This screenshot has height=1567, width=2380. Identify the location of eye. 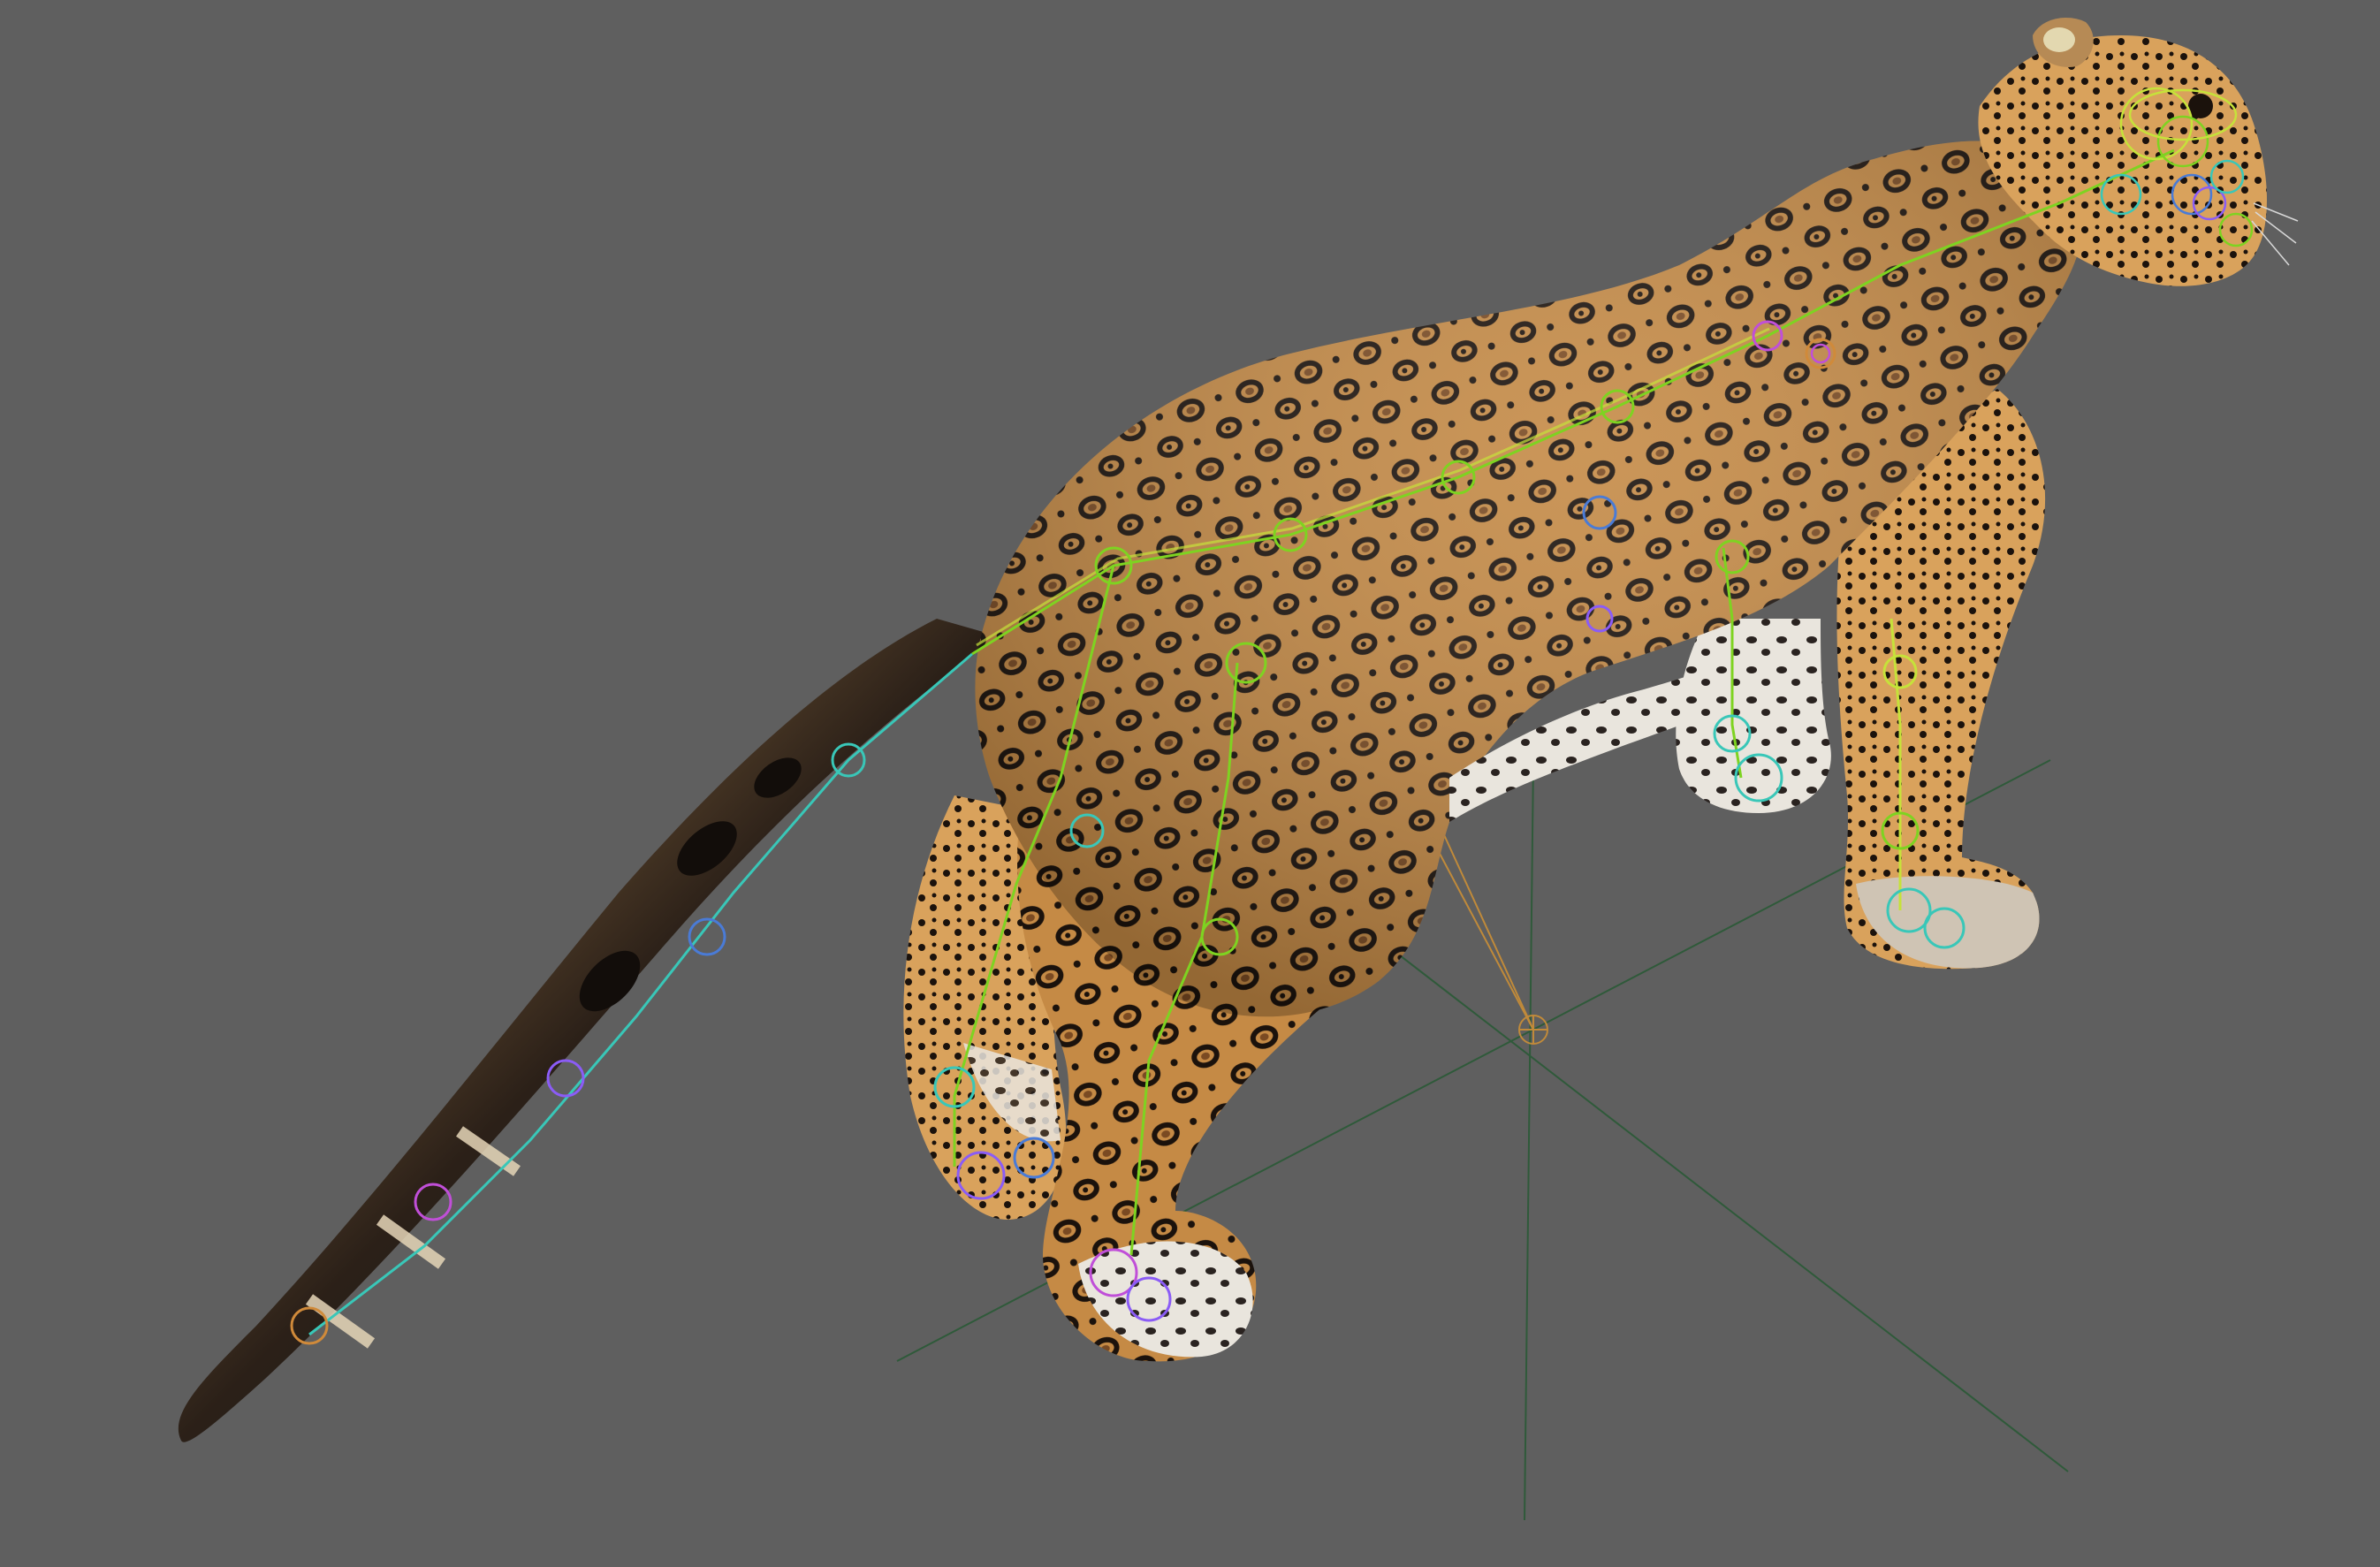
(2200, 106).